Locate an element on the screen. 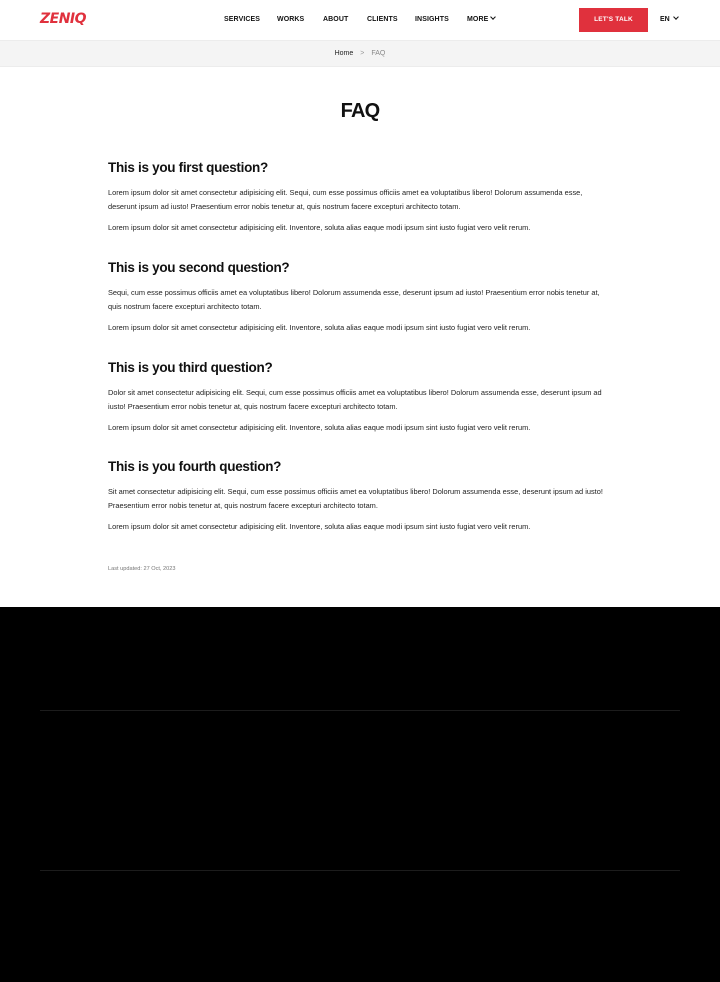 The width and height of the screenshot is (720, 982). breadcrumb-current: FAQ is located at coordinates (378, 53).